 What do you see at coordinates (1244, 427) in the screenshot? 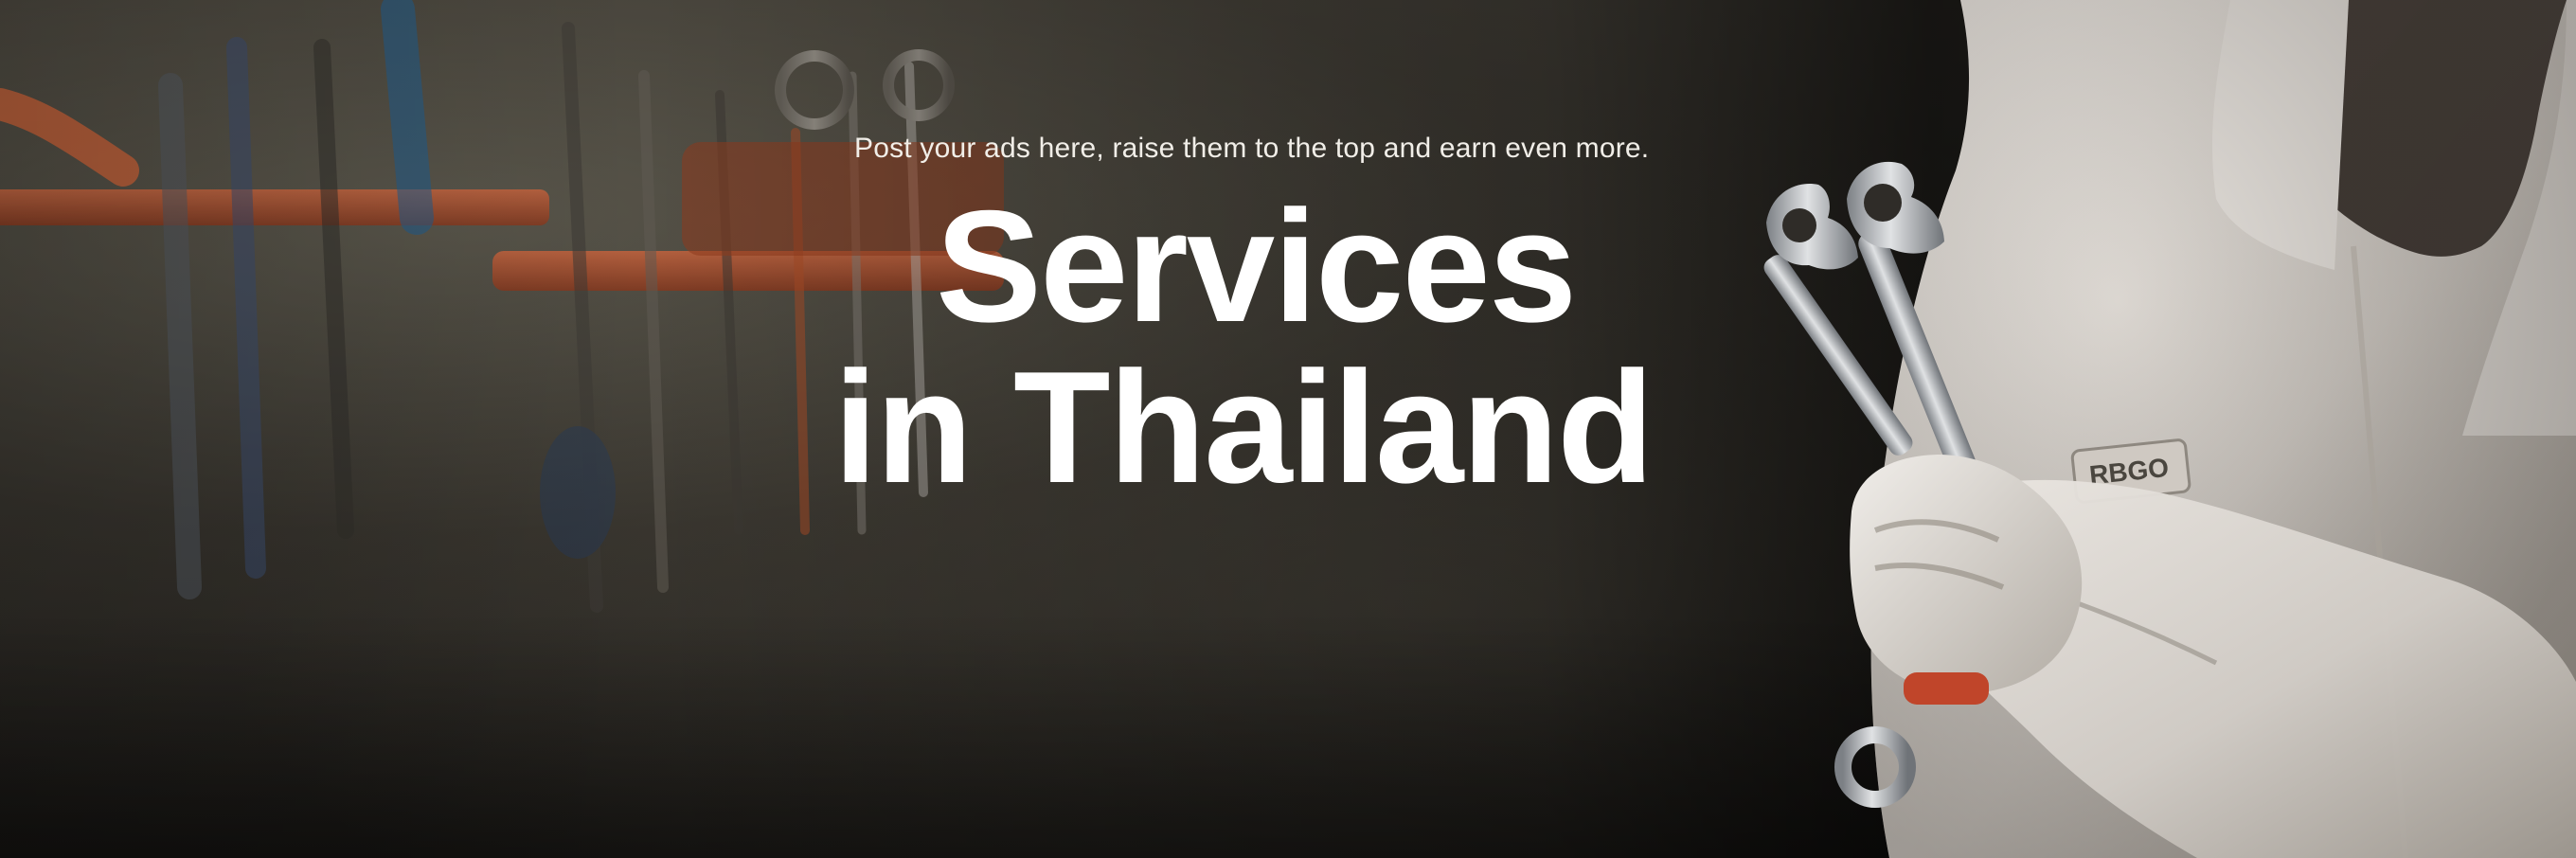
I see `title-line-2: in Thailand` at bounding box center [1244, 427].